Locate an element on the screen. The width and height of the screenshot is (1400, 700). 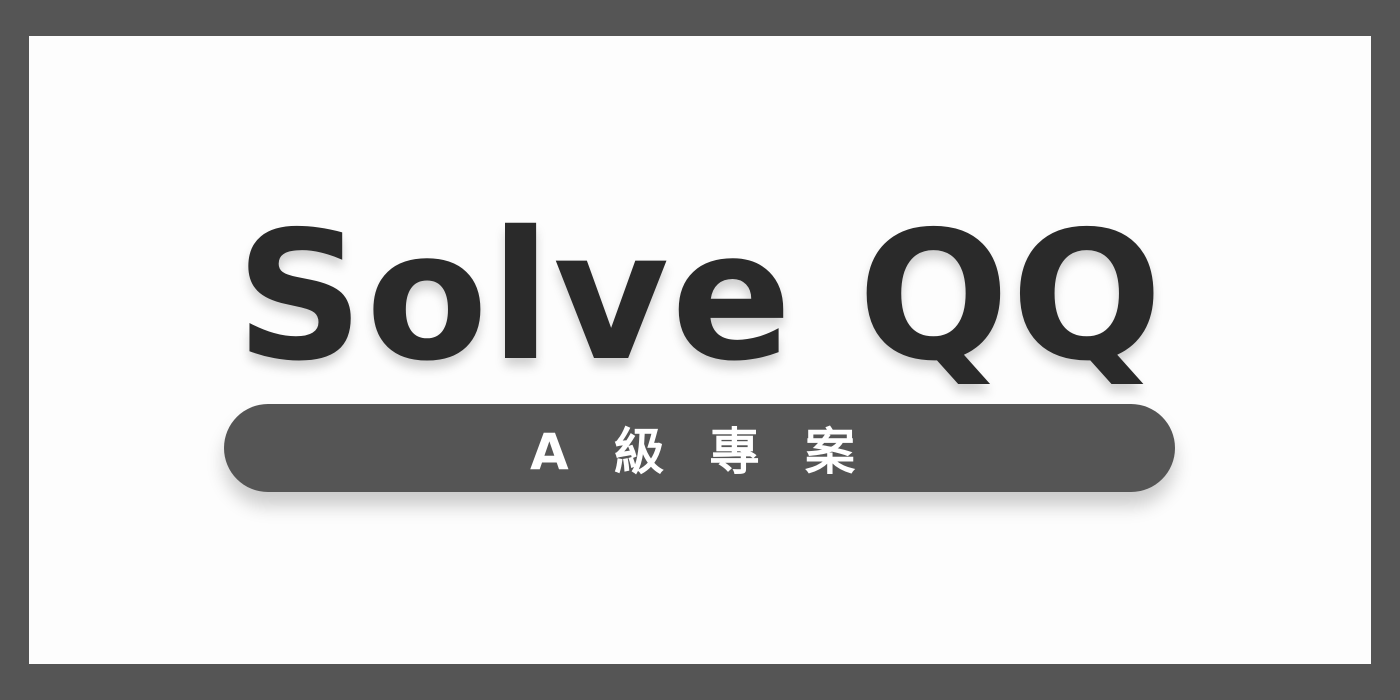
grade-badge: A 級 專 案 is located at coordinates (699, 448).